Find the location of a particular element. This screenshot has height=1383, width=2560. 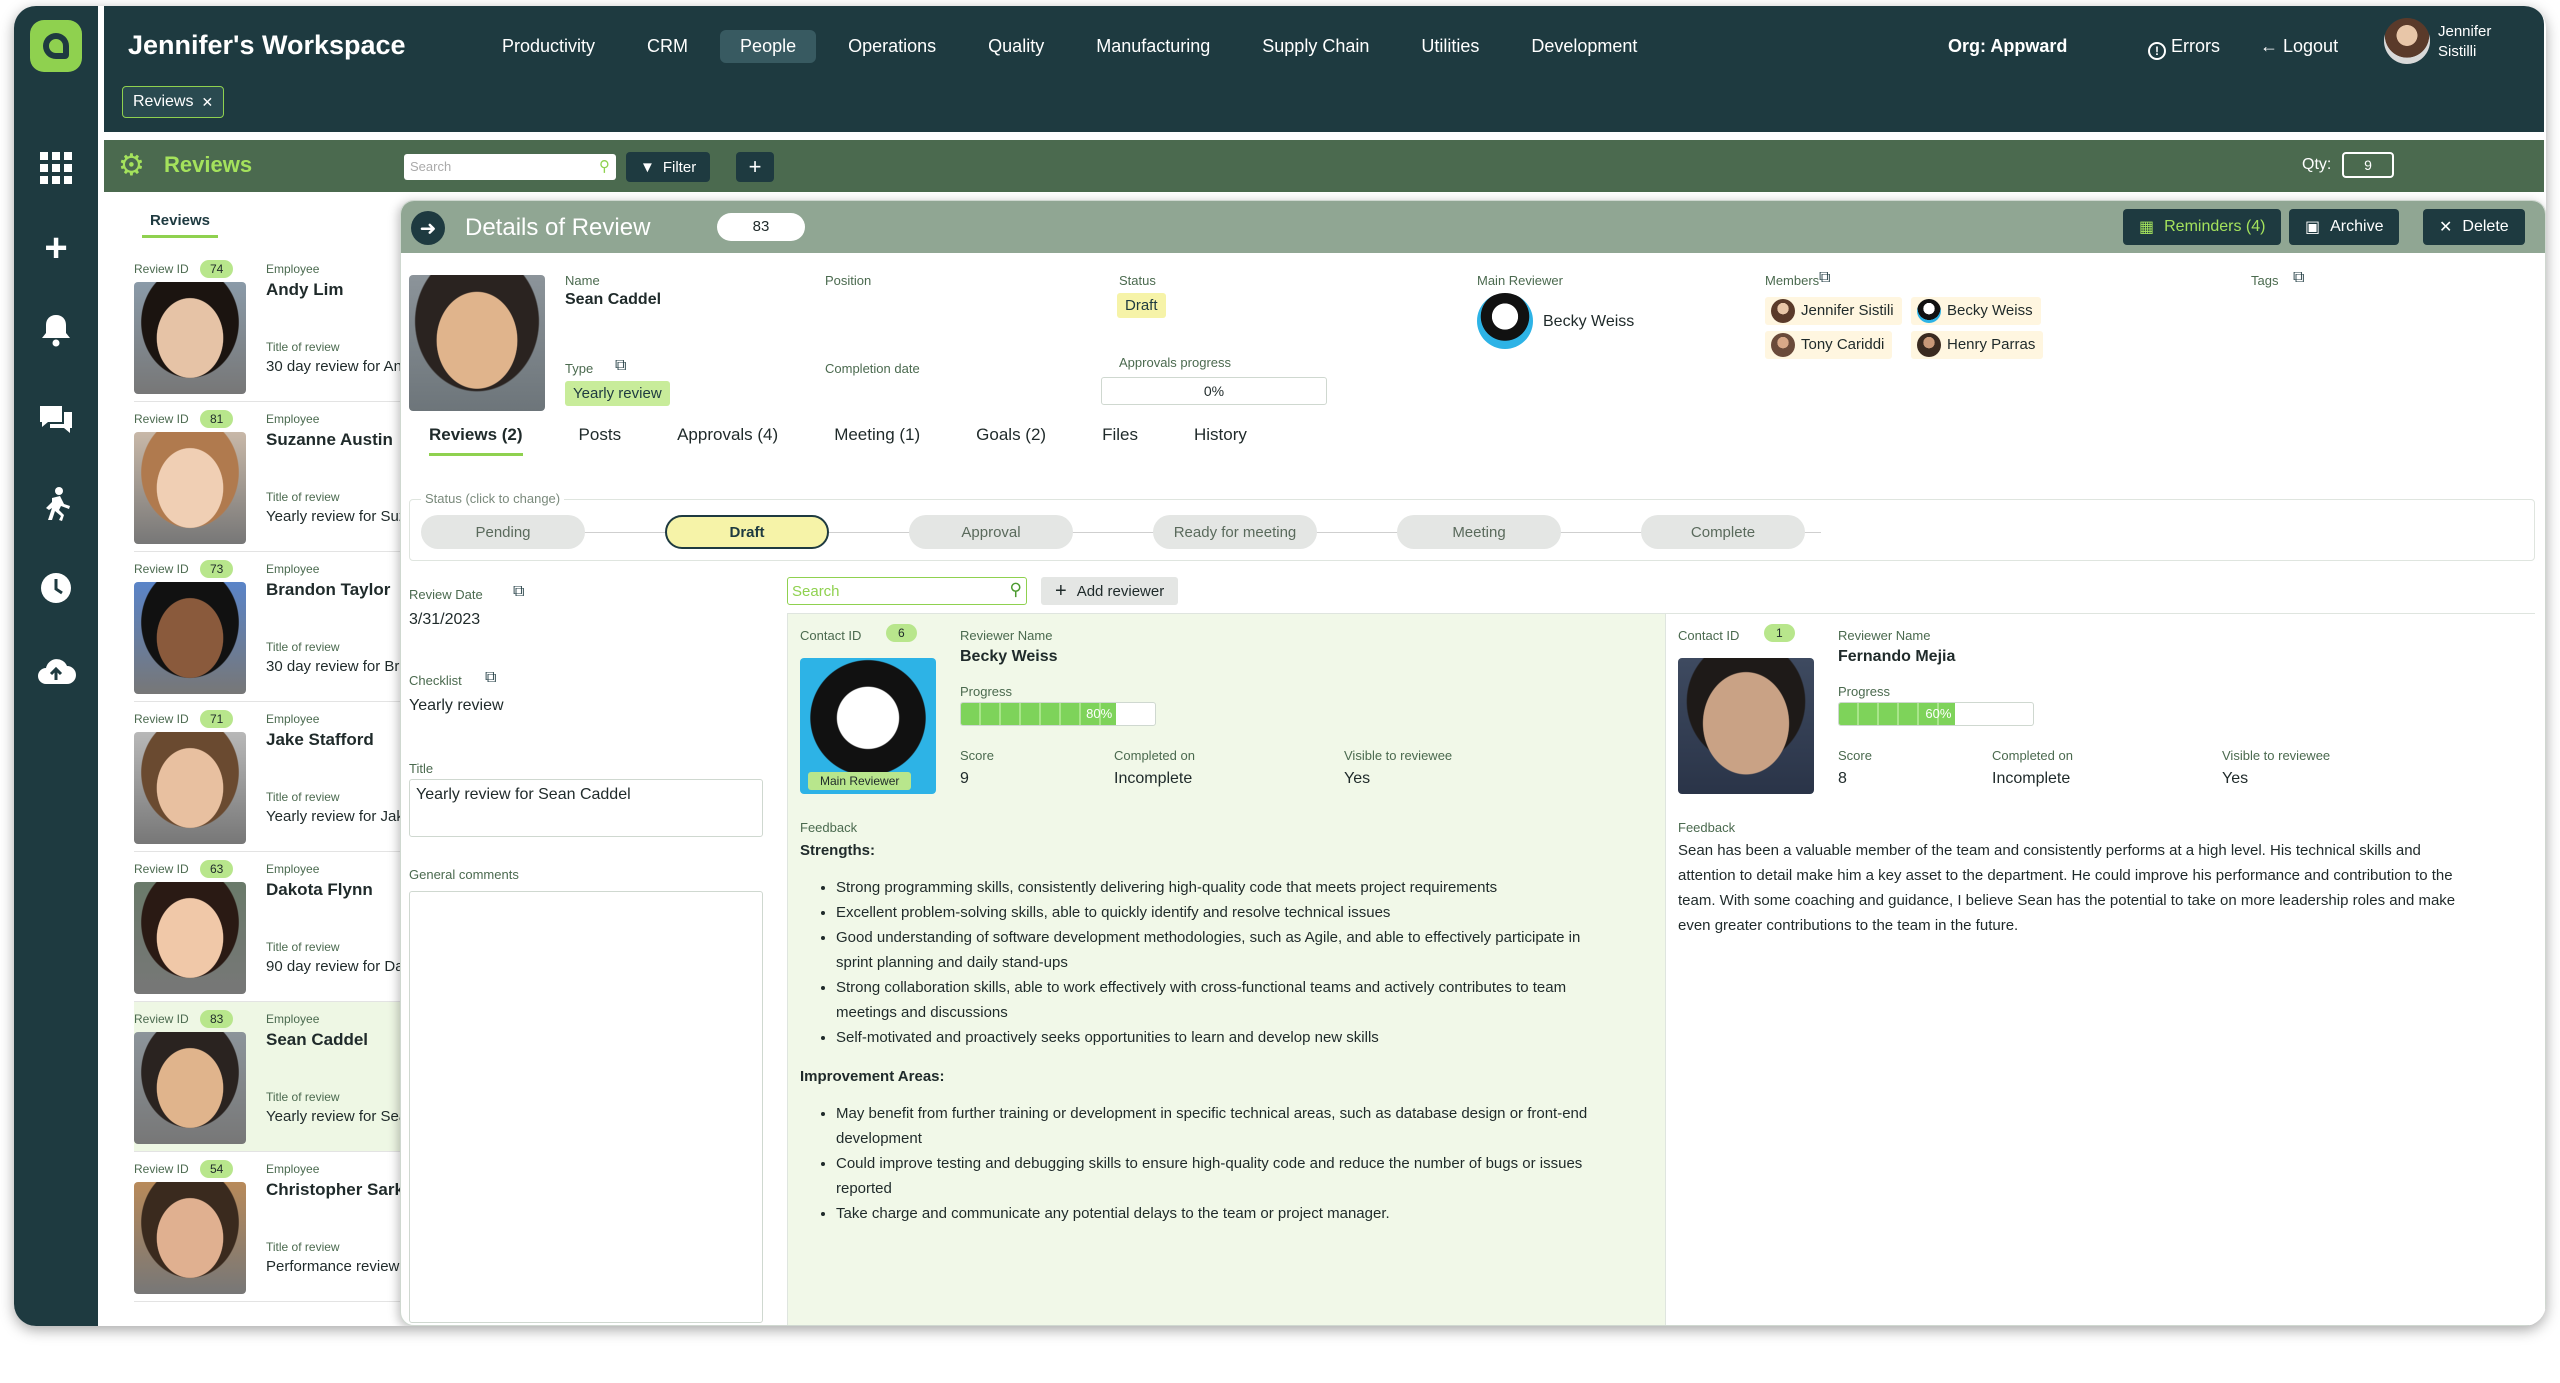

reminders-button: ▦ Reminders (4) is located at coordinates (2202, 227).